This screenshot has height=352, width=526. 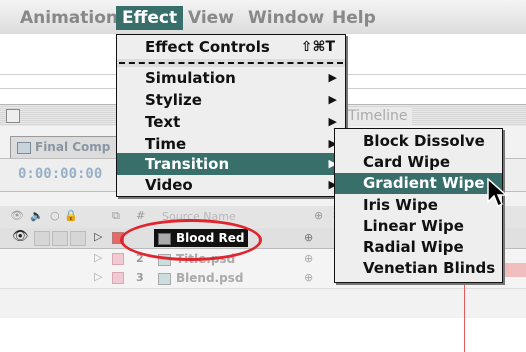 I want to click on eye-column-icon: 👁, so click(x=17, y=215).